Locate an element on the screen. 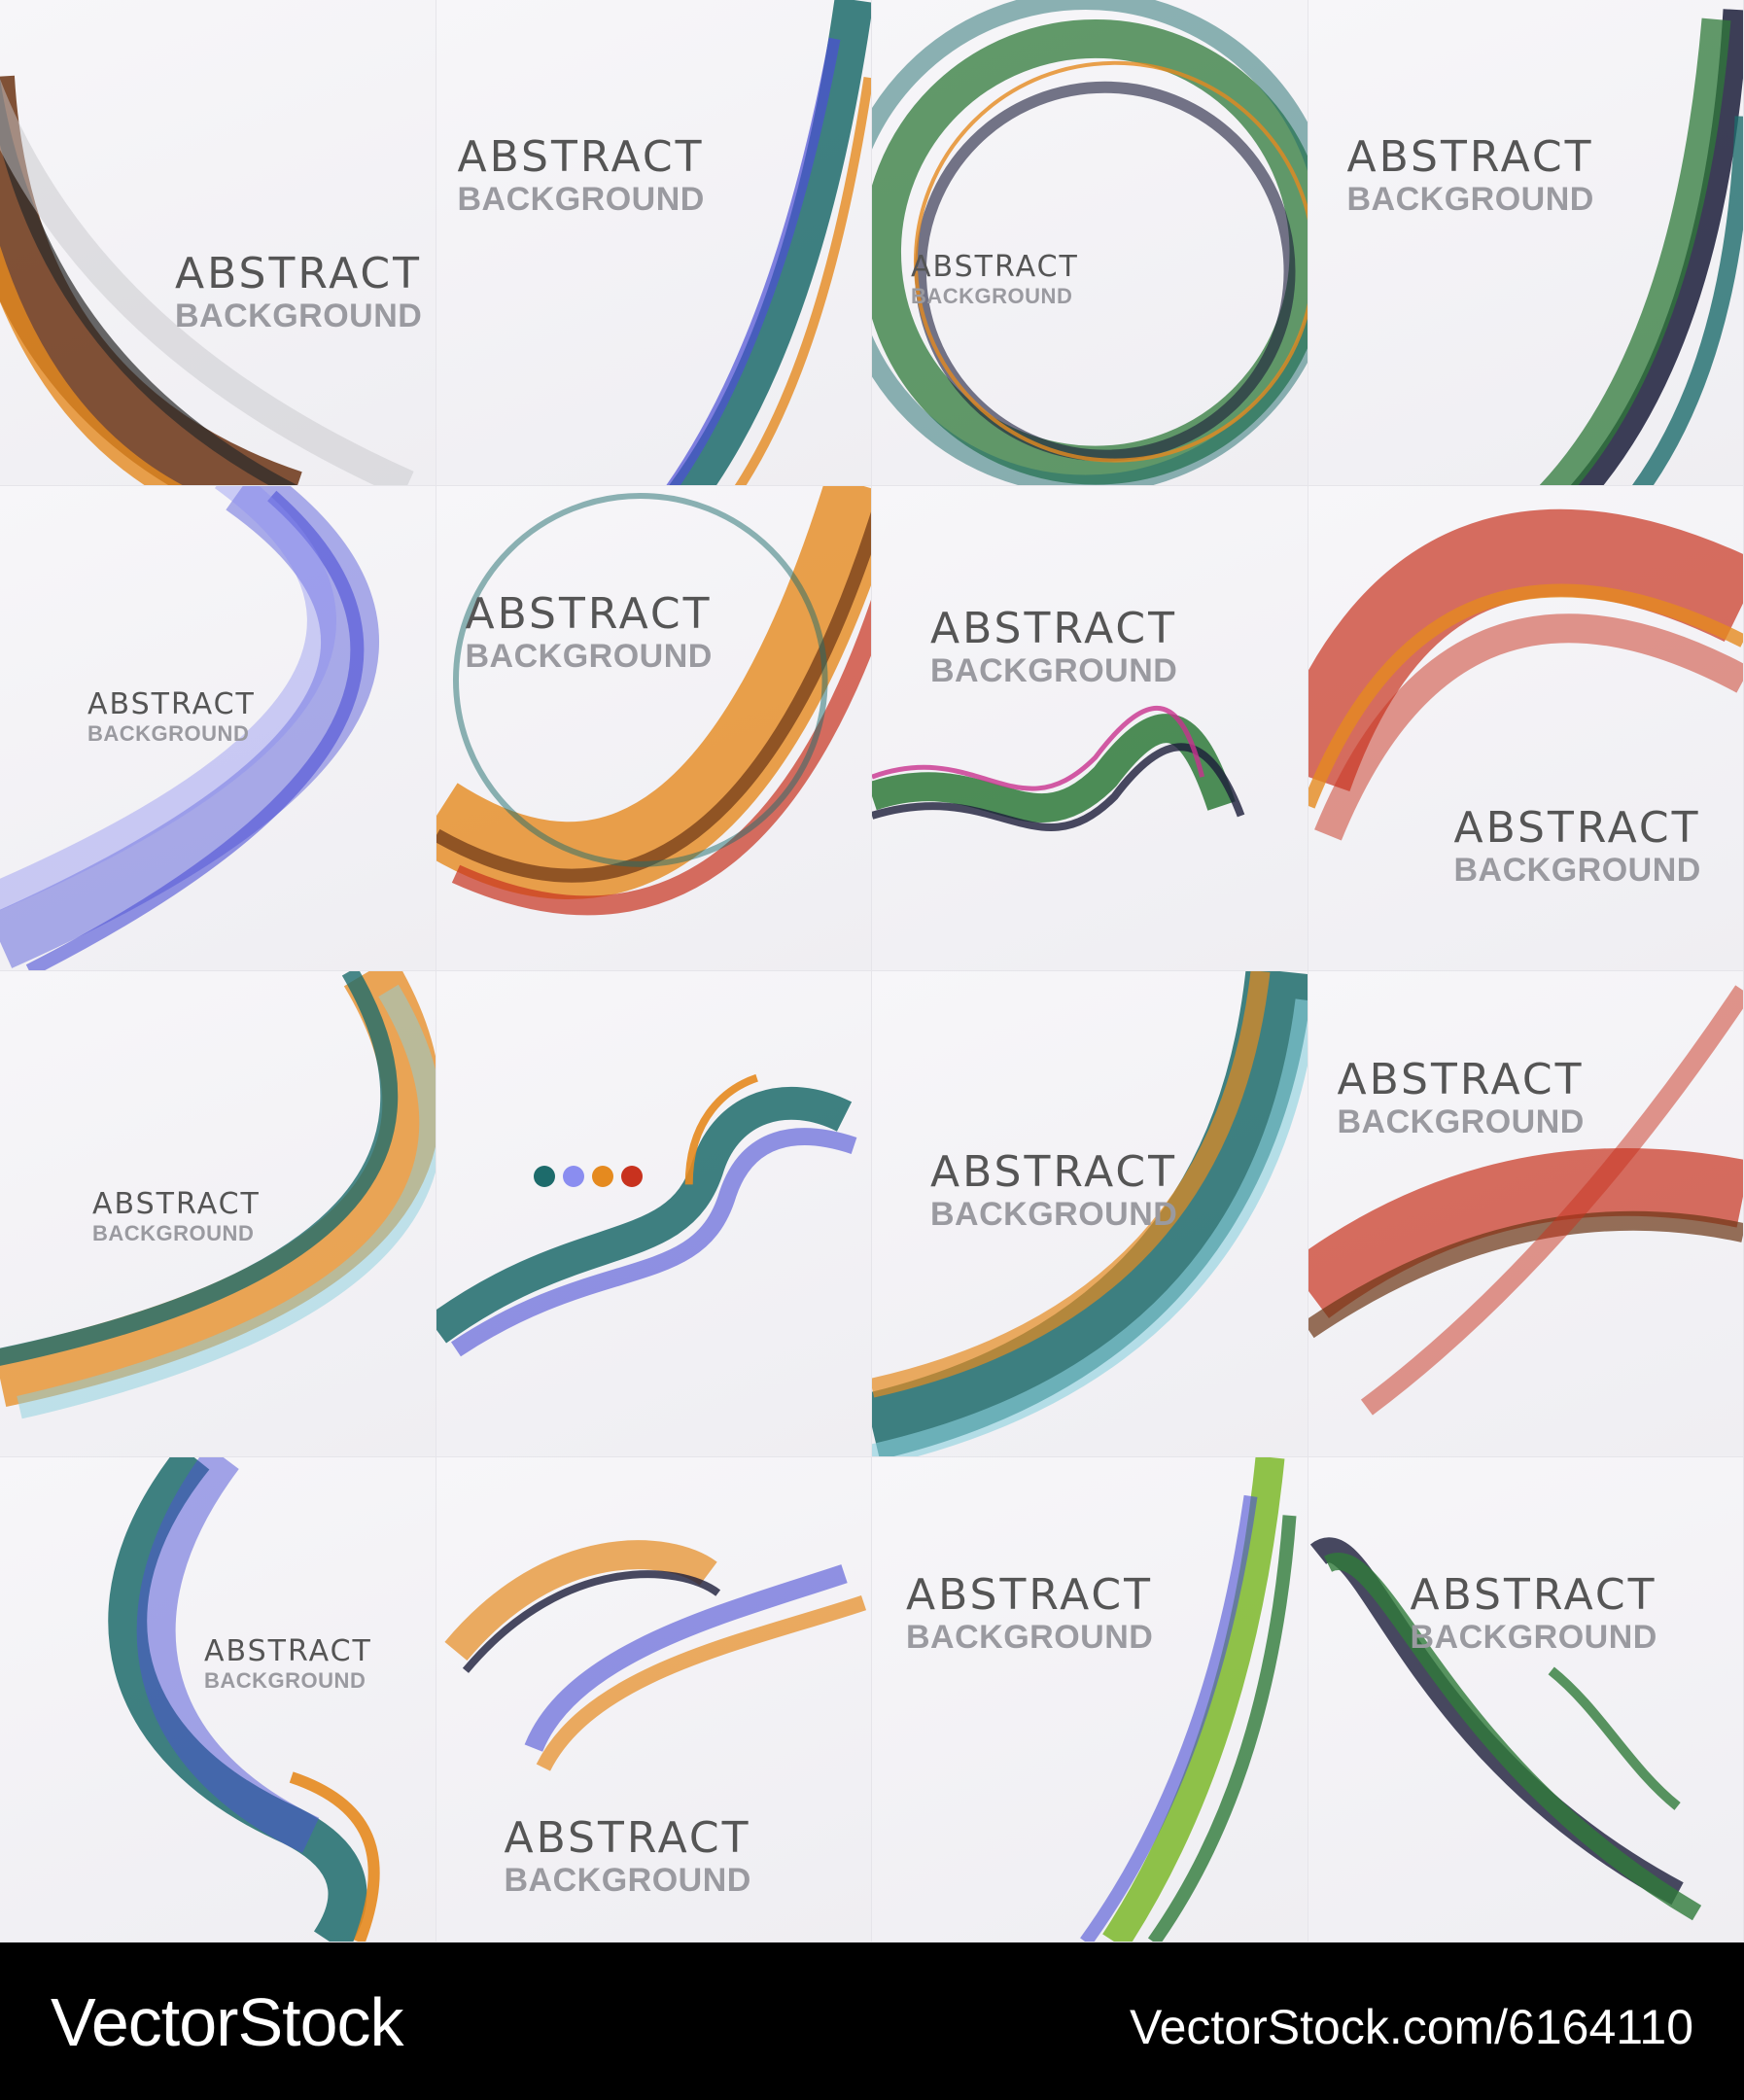 Image resolution: width=1744 pixels, height=2100 pixels. tile-3: ABSTRACT BACKGROUND is located at coordinates (1090, 243).